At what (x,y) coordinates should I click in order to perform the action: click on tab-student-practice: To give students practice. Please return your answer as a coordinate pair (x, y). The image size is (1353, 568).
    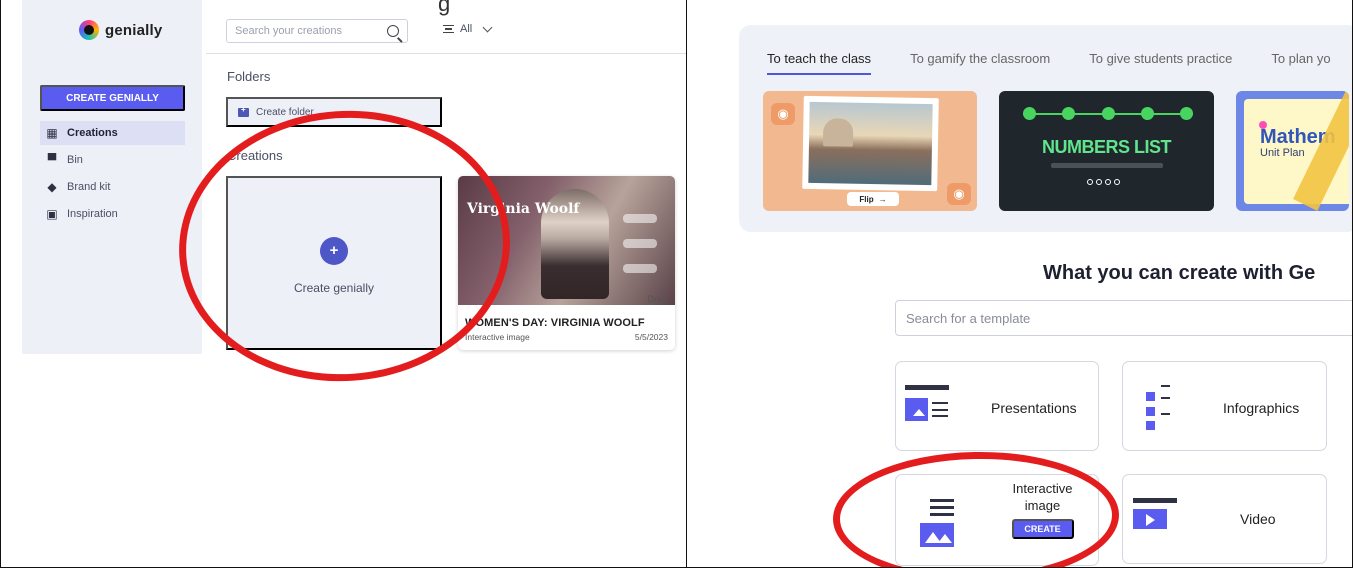
    Looking at the image, I should click on (1160, 58).